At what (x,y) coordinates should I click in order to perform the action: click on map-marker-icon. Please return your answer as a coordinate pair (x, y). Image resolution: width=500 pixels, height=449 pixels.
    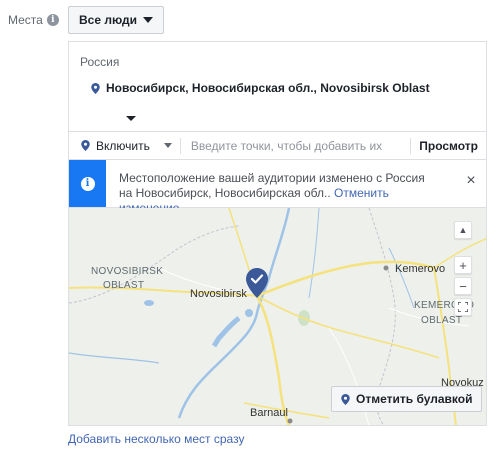
    Looking at the image, I should click on (257, 283).